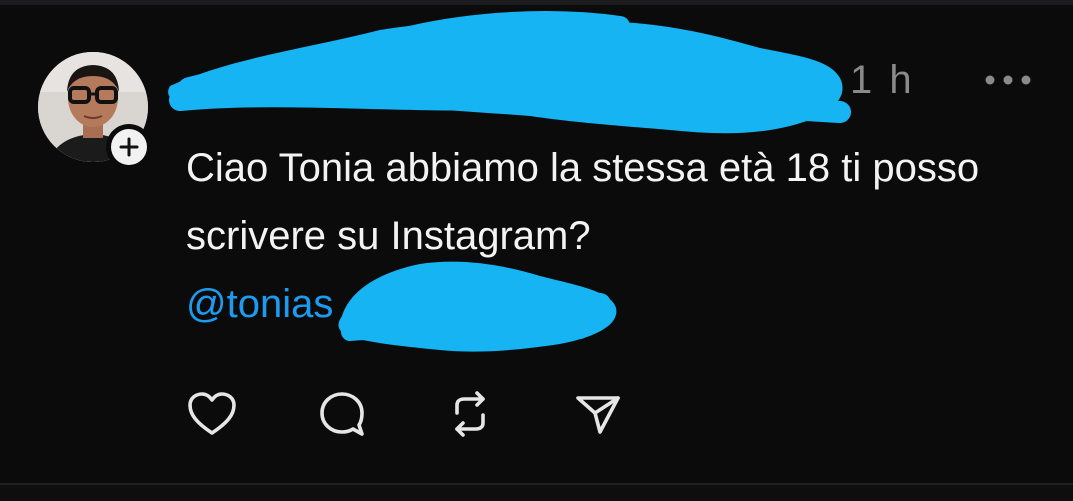  I want to click on send-icon, so click(598, 415).